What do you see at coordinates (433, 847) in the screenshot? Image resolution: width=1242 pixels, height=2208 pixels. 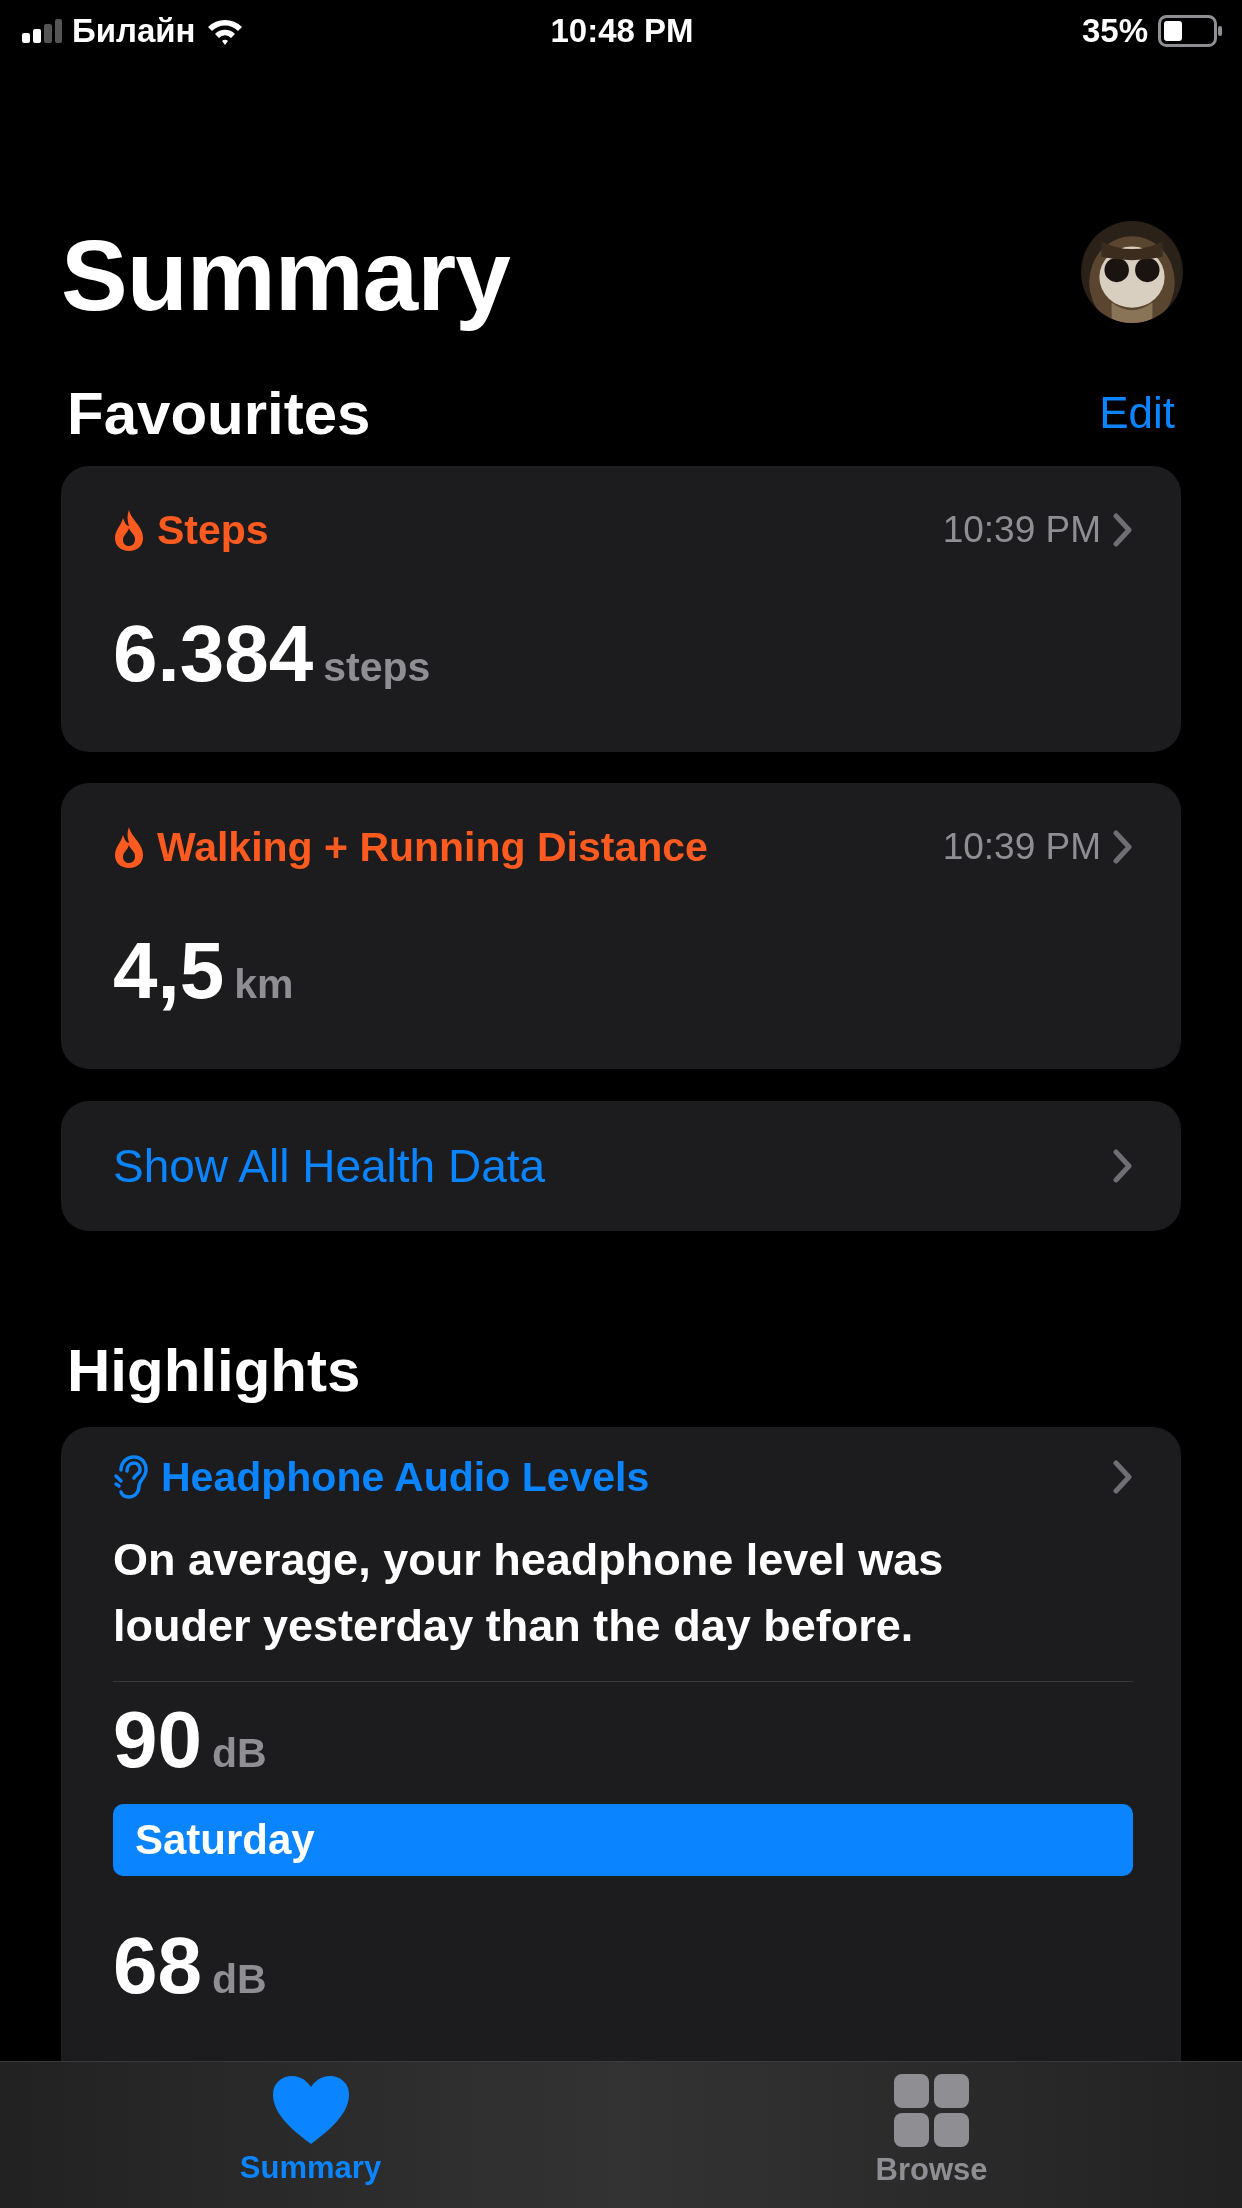 I see `card-title: Walking + Running Distance` at bounding box center [433, 847].